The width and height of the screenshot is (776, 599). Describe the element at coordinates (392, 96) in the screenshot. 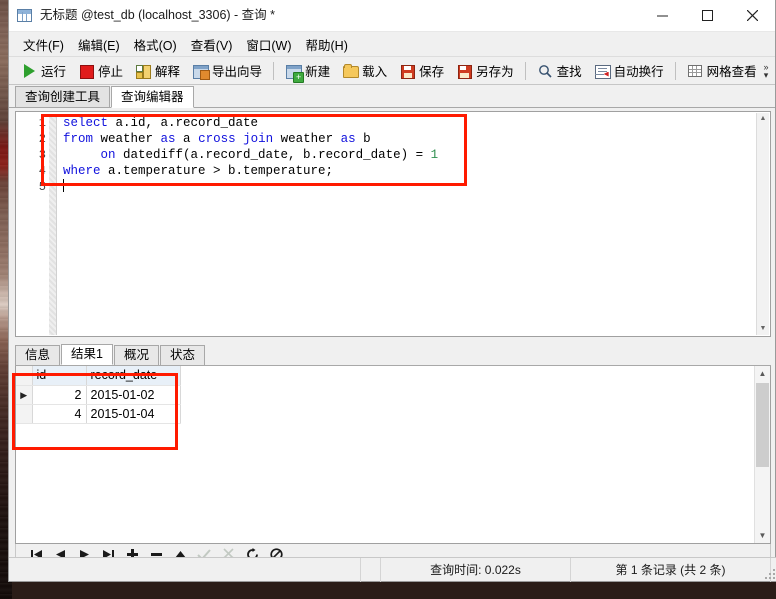

I see `editor-tabstrip: 查询创建工具 查询编辑器` at that location.